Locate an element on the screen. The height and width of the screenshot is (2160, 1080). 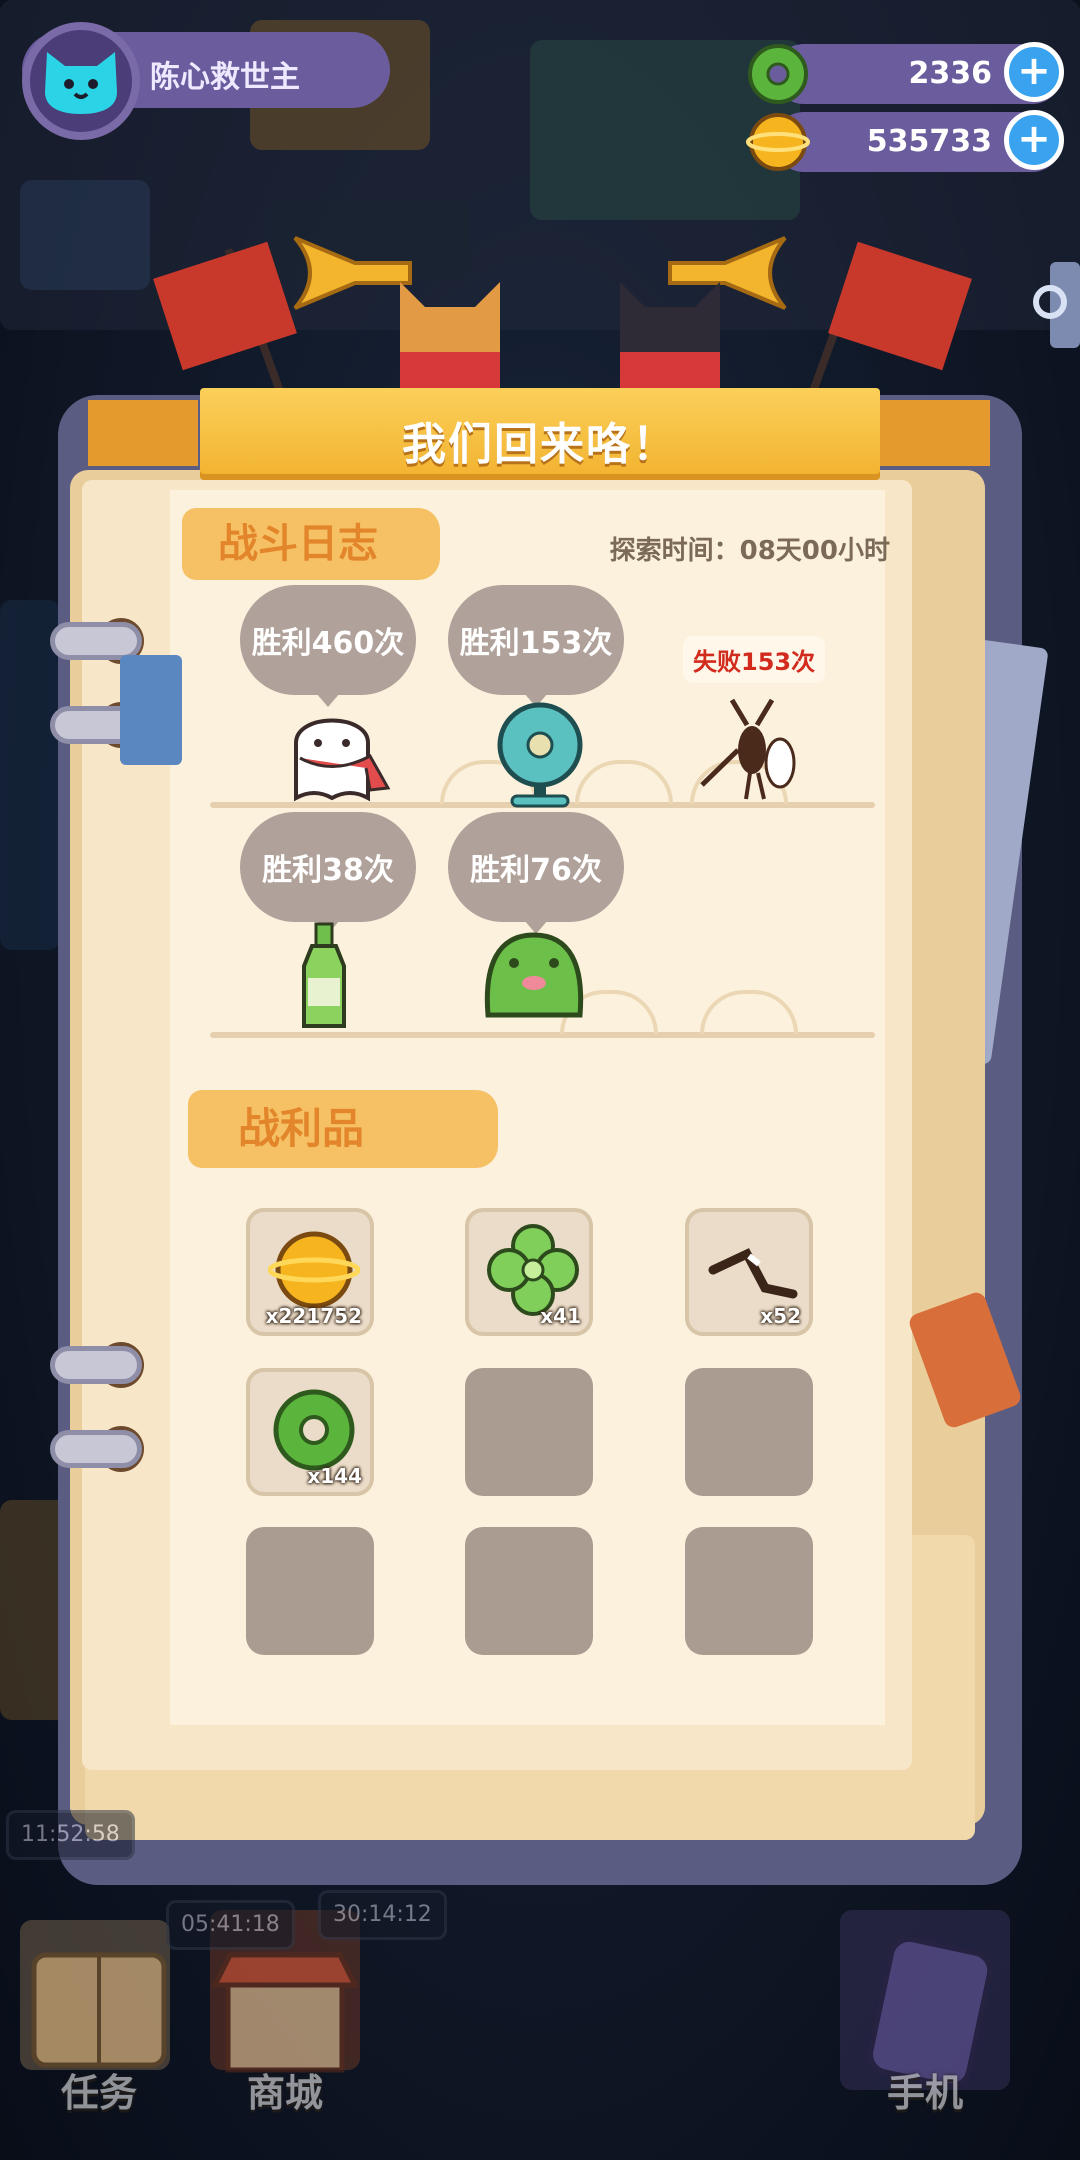
mosquito-leg-icon is located at coordinates (753, 1273).